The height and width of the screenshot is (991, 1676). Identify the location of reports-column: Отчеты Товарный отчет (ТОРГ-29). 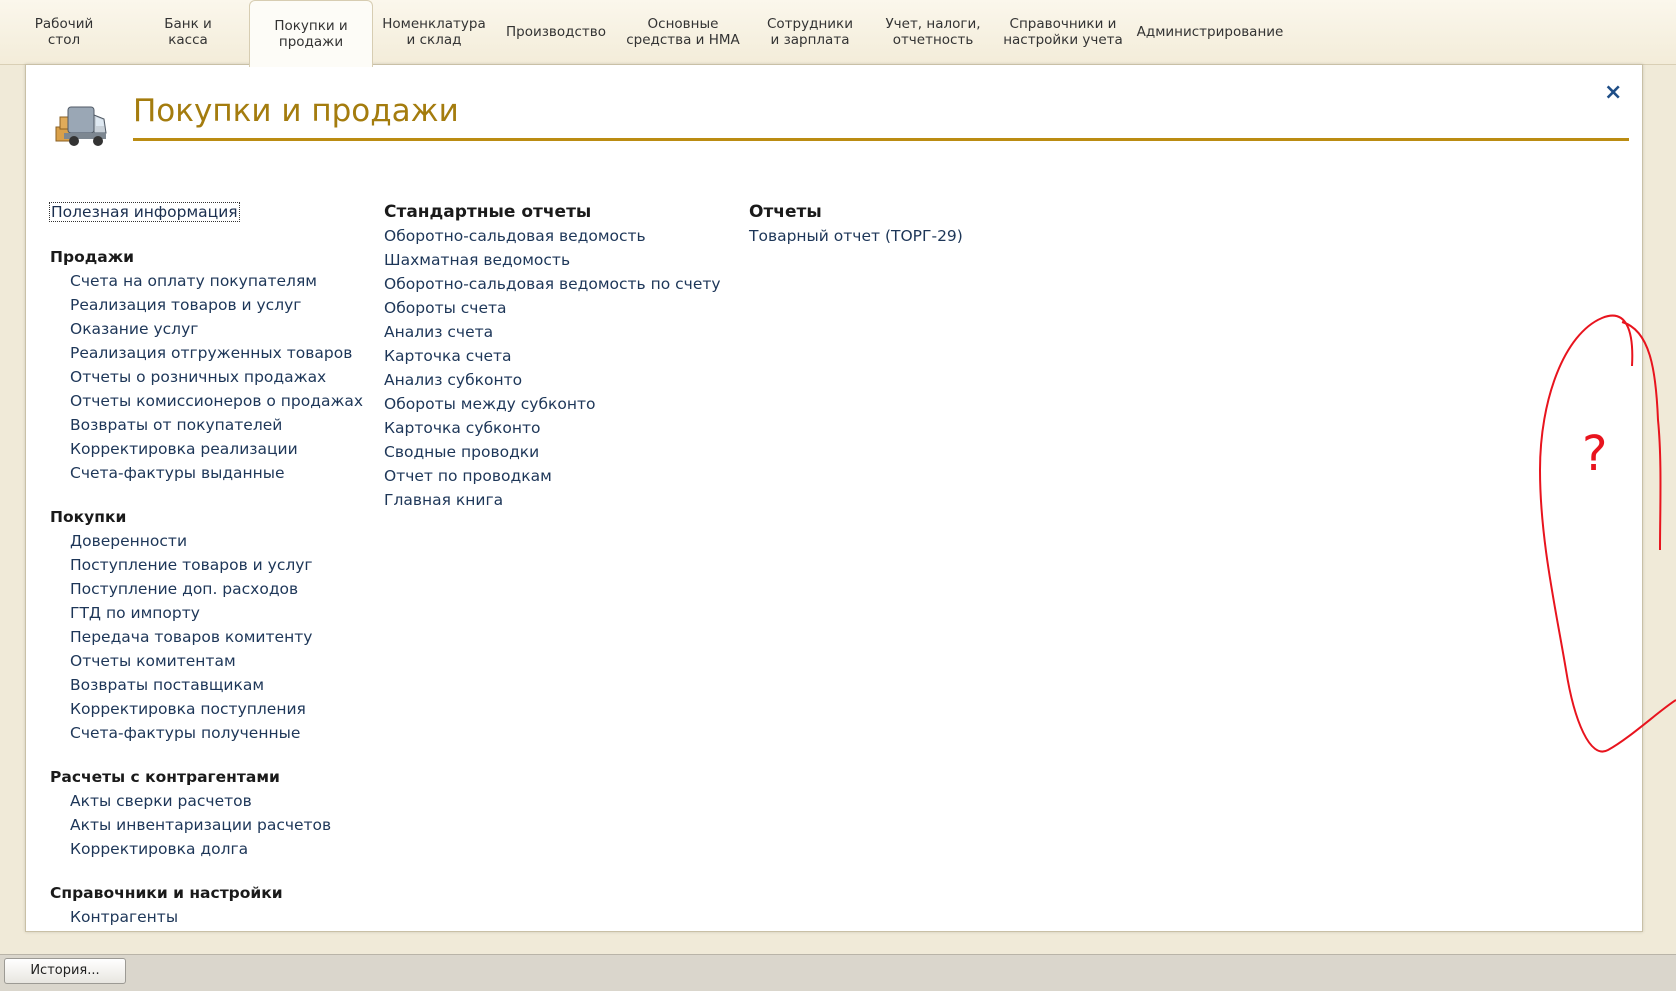
(856, 224).